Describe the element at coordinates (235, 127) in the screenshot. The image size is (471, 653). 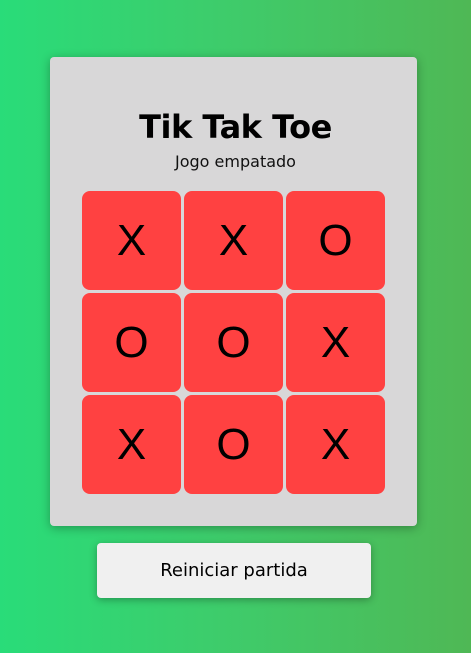
I see `game-title: Tik Tak Toe` at that location.